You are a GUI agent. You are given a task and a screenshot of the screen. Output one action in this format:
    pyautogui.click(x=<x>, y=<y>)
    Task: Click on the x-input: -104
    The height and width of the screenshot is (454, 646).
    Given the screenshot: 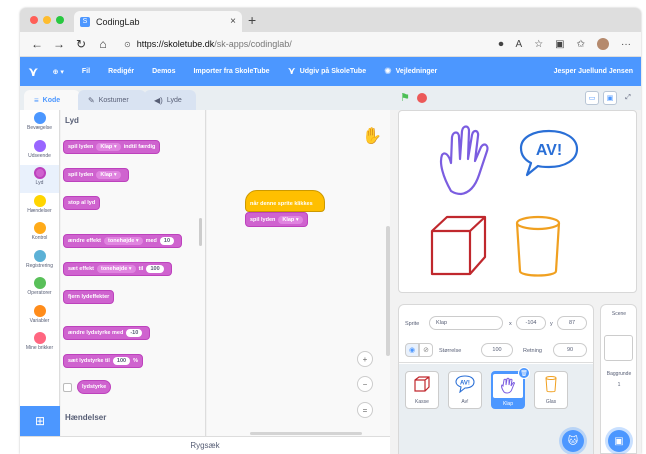 What is the action you would take?
    pyautogui.click(x=531, y=323)
    